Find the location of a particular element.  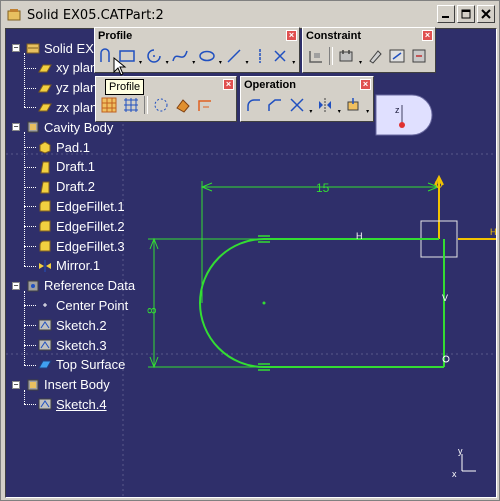

tree-item: EdgeFillet.2 is located at coordinates (81, 226).